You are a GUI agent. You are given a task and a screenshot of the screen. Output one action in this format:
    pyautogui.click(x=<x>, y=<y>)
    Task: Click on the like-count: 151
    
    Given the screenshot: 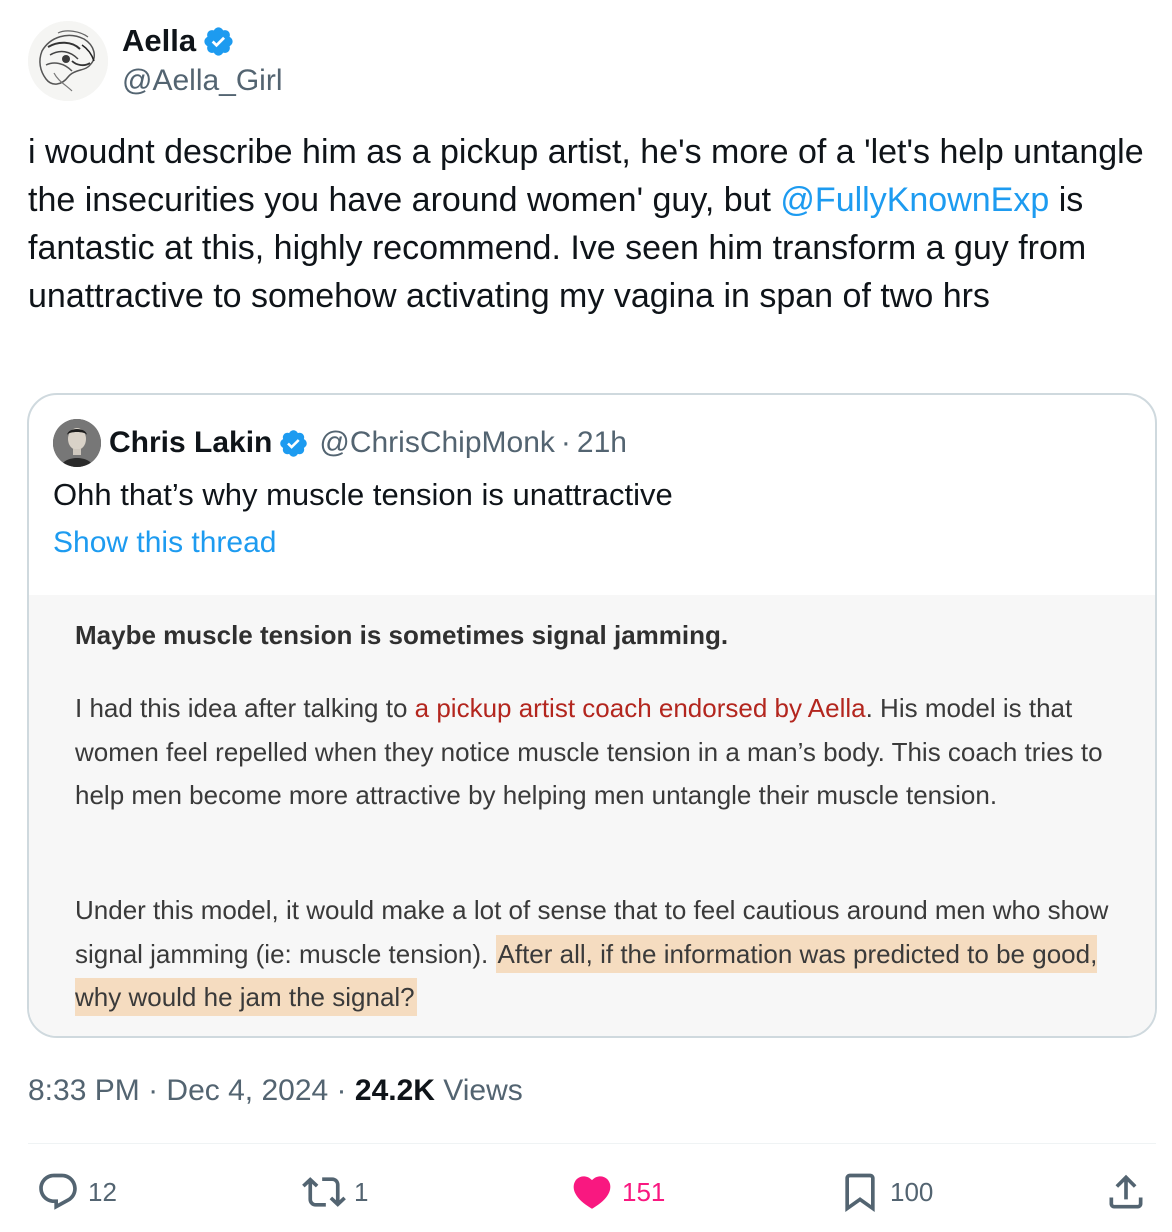 What is the action you would take?
    pyautogui.click(x=644, y=1191)
    